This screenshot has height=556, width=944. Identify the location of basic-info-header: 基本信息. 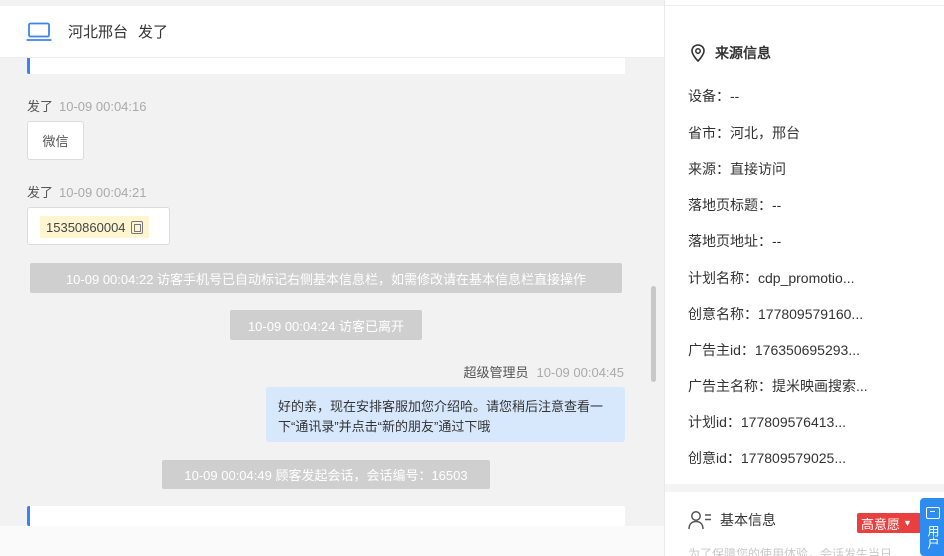
(732, 520).